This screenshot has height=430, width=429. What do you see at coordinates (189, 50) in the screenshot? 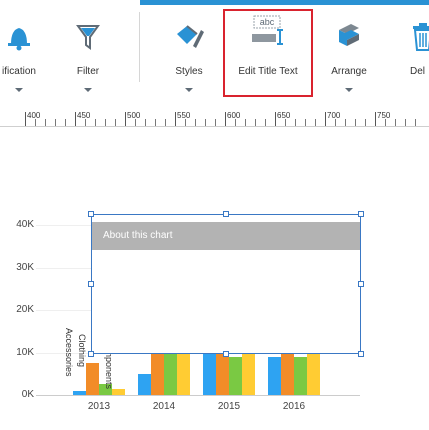
I see `styles-button: Styles` at bounding box center [189, 50].